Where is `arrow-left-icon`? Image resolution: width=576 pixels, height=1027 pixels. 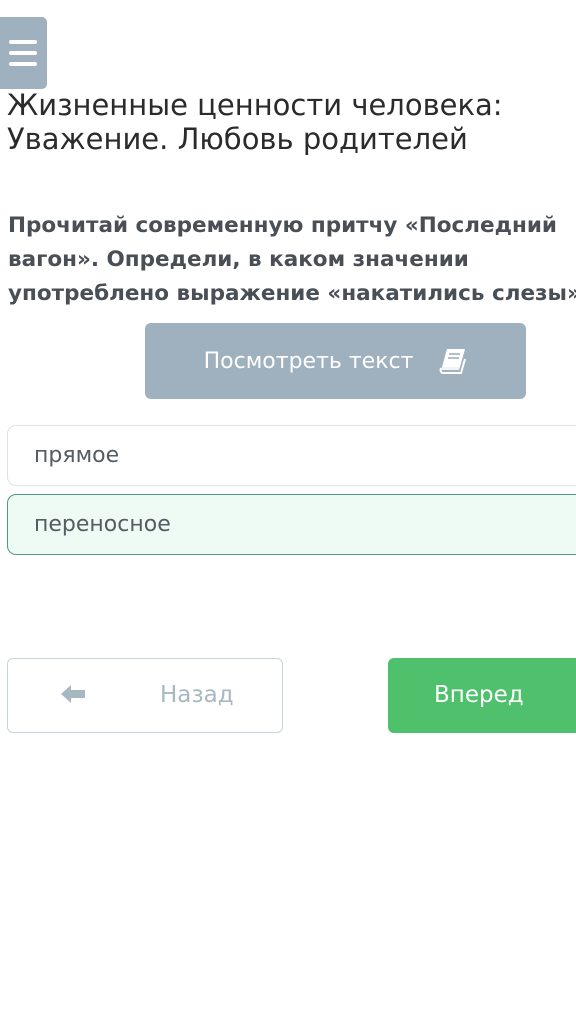
arrow-left-icon is located at coordinates (73, 694).